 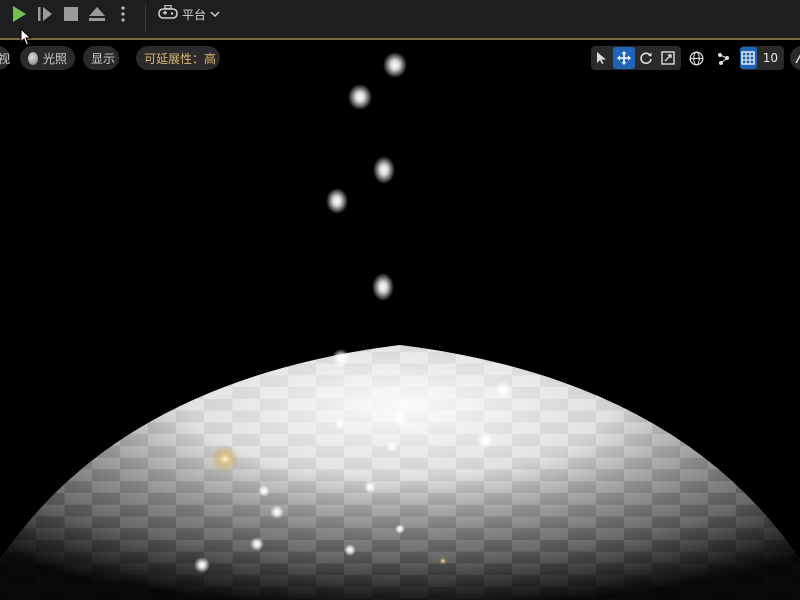 I want to click on view-mode-button: 视, so click(x=5, y=58).